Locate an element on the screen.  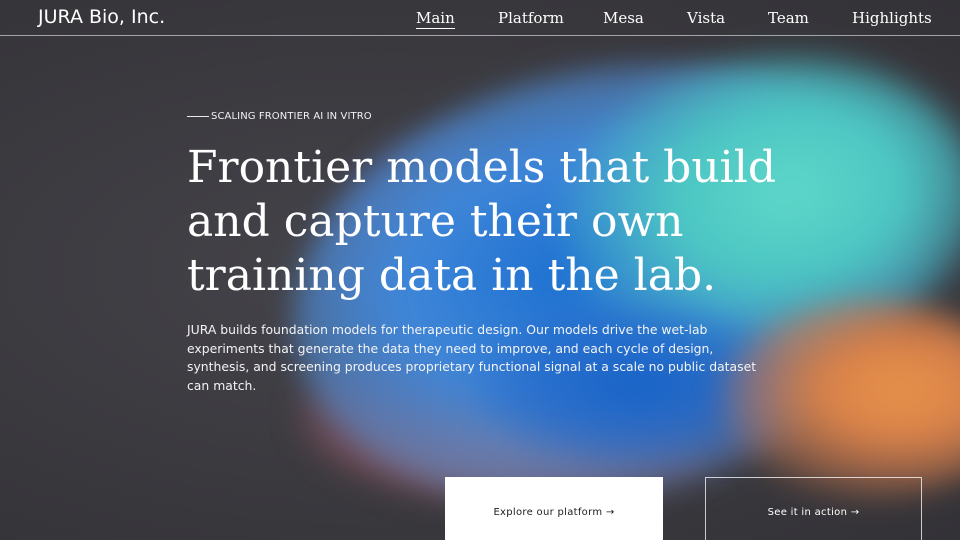
hero-eyebrow: SCALING FRONTIER AI IN VITRO is located at coordinates (279, 116).